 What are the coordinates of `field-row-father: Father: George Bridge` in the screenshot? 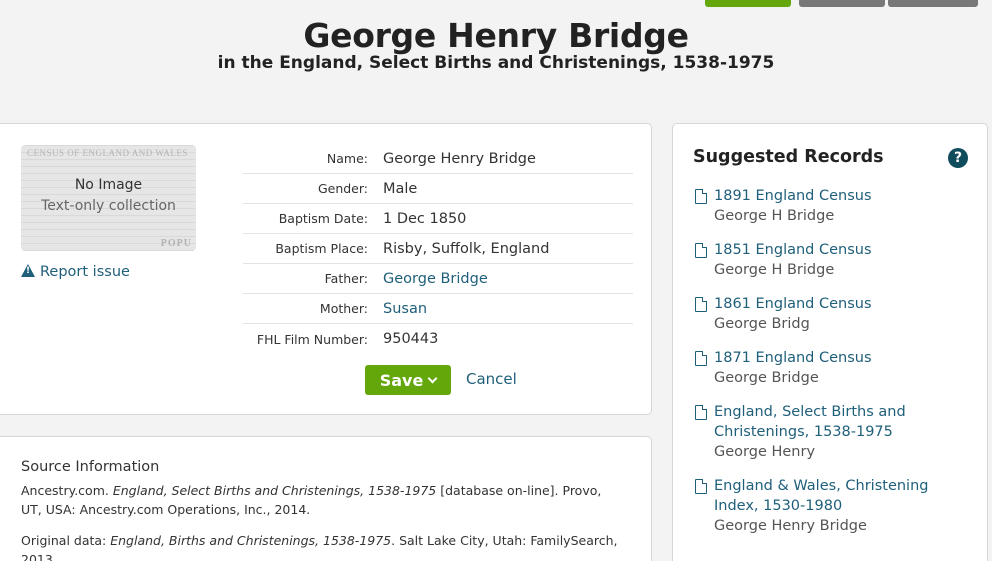 It's located at (438, 279).